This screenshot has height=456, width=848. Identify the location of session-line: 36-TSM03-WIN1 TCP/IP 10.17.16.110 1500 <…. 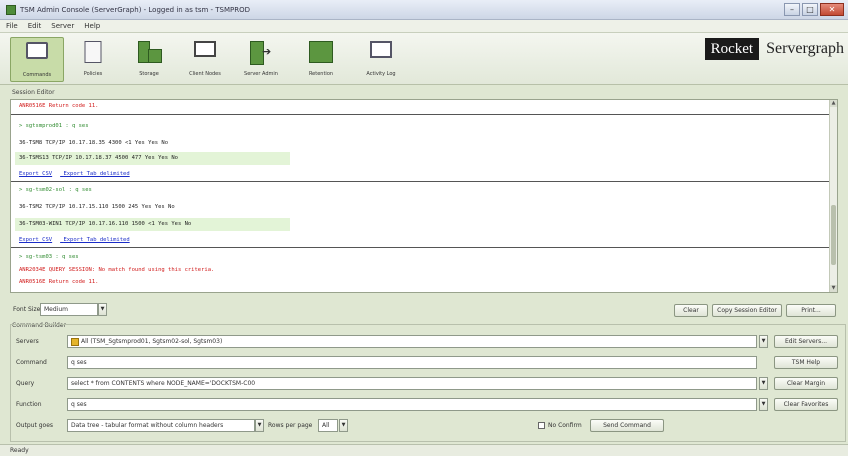
(105, 224).